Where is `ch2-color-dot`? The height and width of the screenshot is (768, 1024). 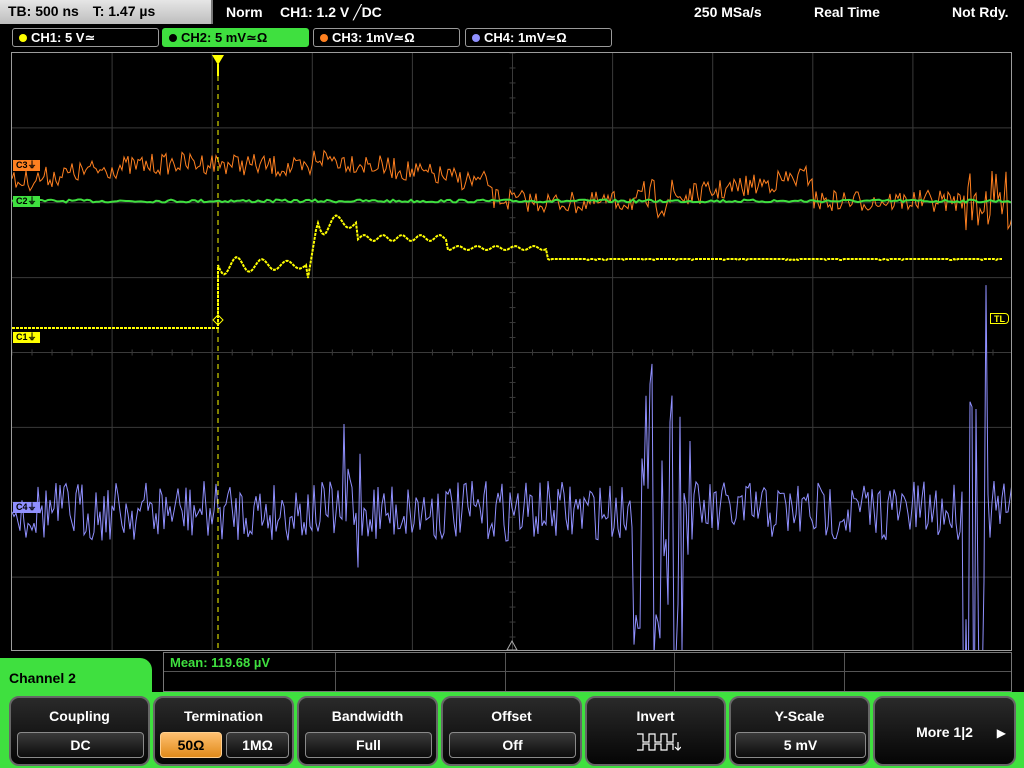 ch2-color-dot is located at coordinates (173, 38).